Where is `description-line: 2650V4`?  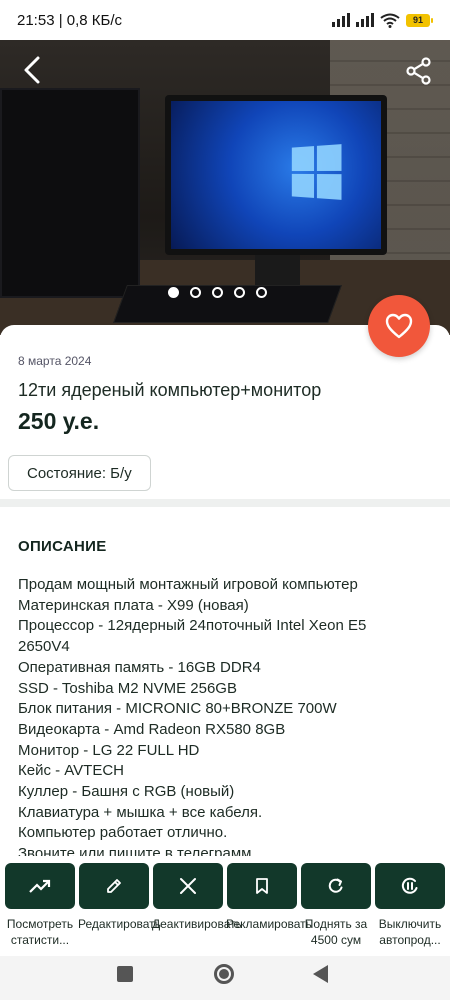
description-line: 2650V4 is located at coordinates (44, 647).